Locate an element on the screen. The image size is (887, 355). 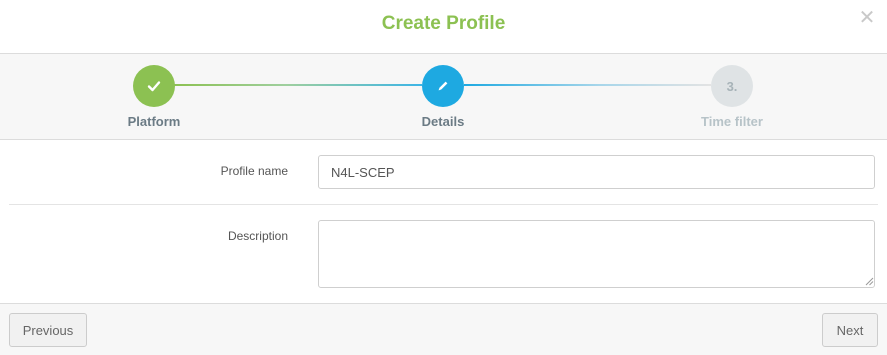
pencil-icon is located at coordinates (443, 86).